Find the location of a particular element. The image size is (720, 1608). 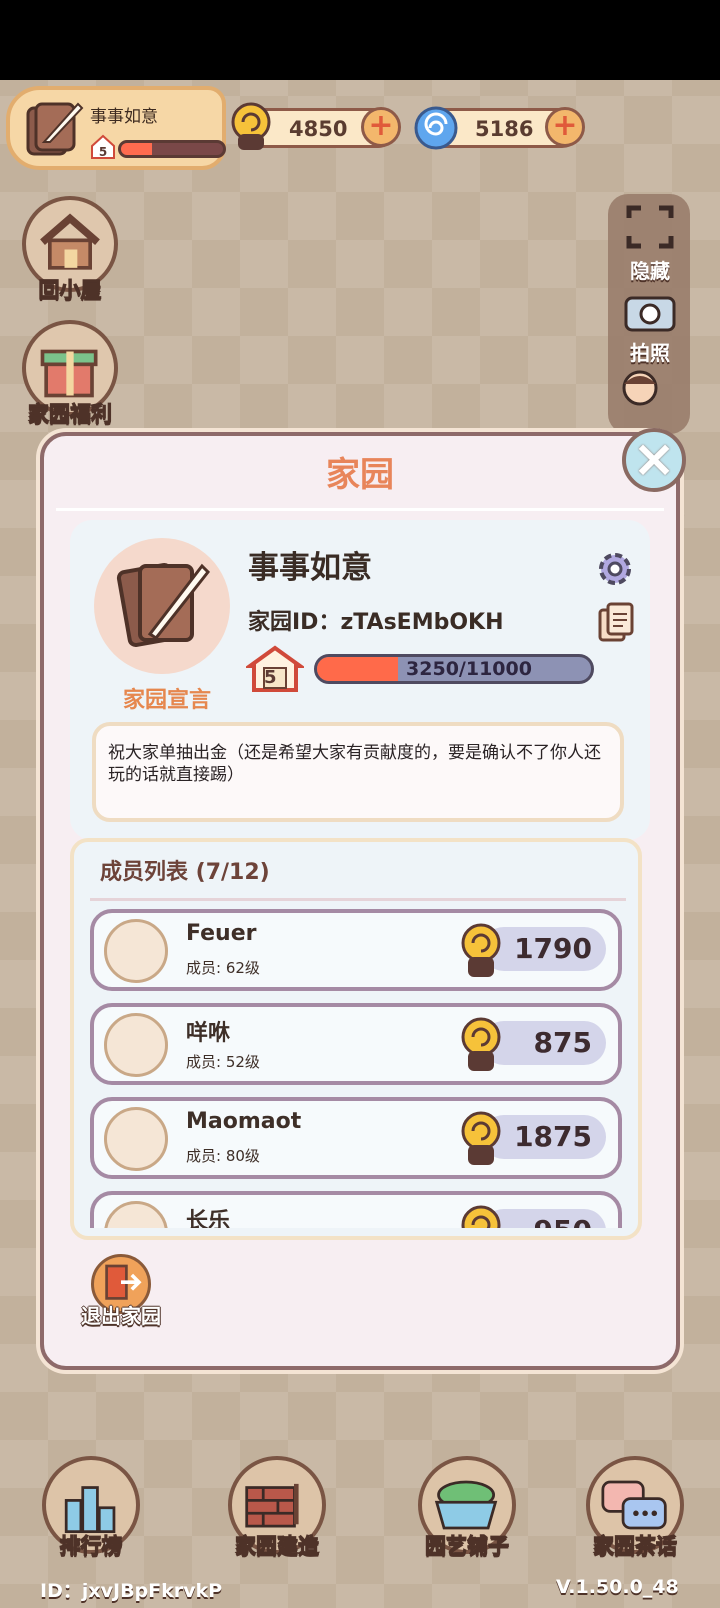

copy-id-icon is located at coordinates (616, 622).